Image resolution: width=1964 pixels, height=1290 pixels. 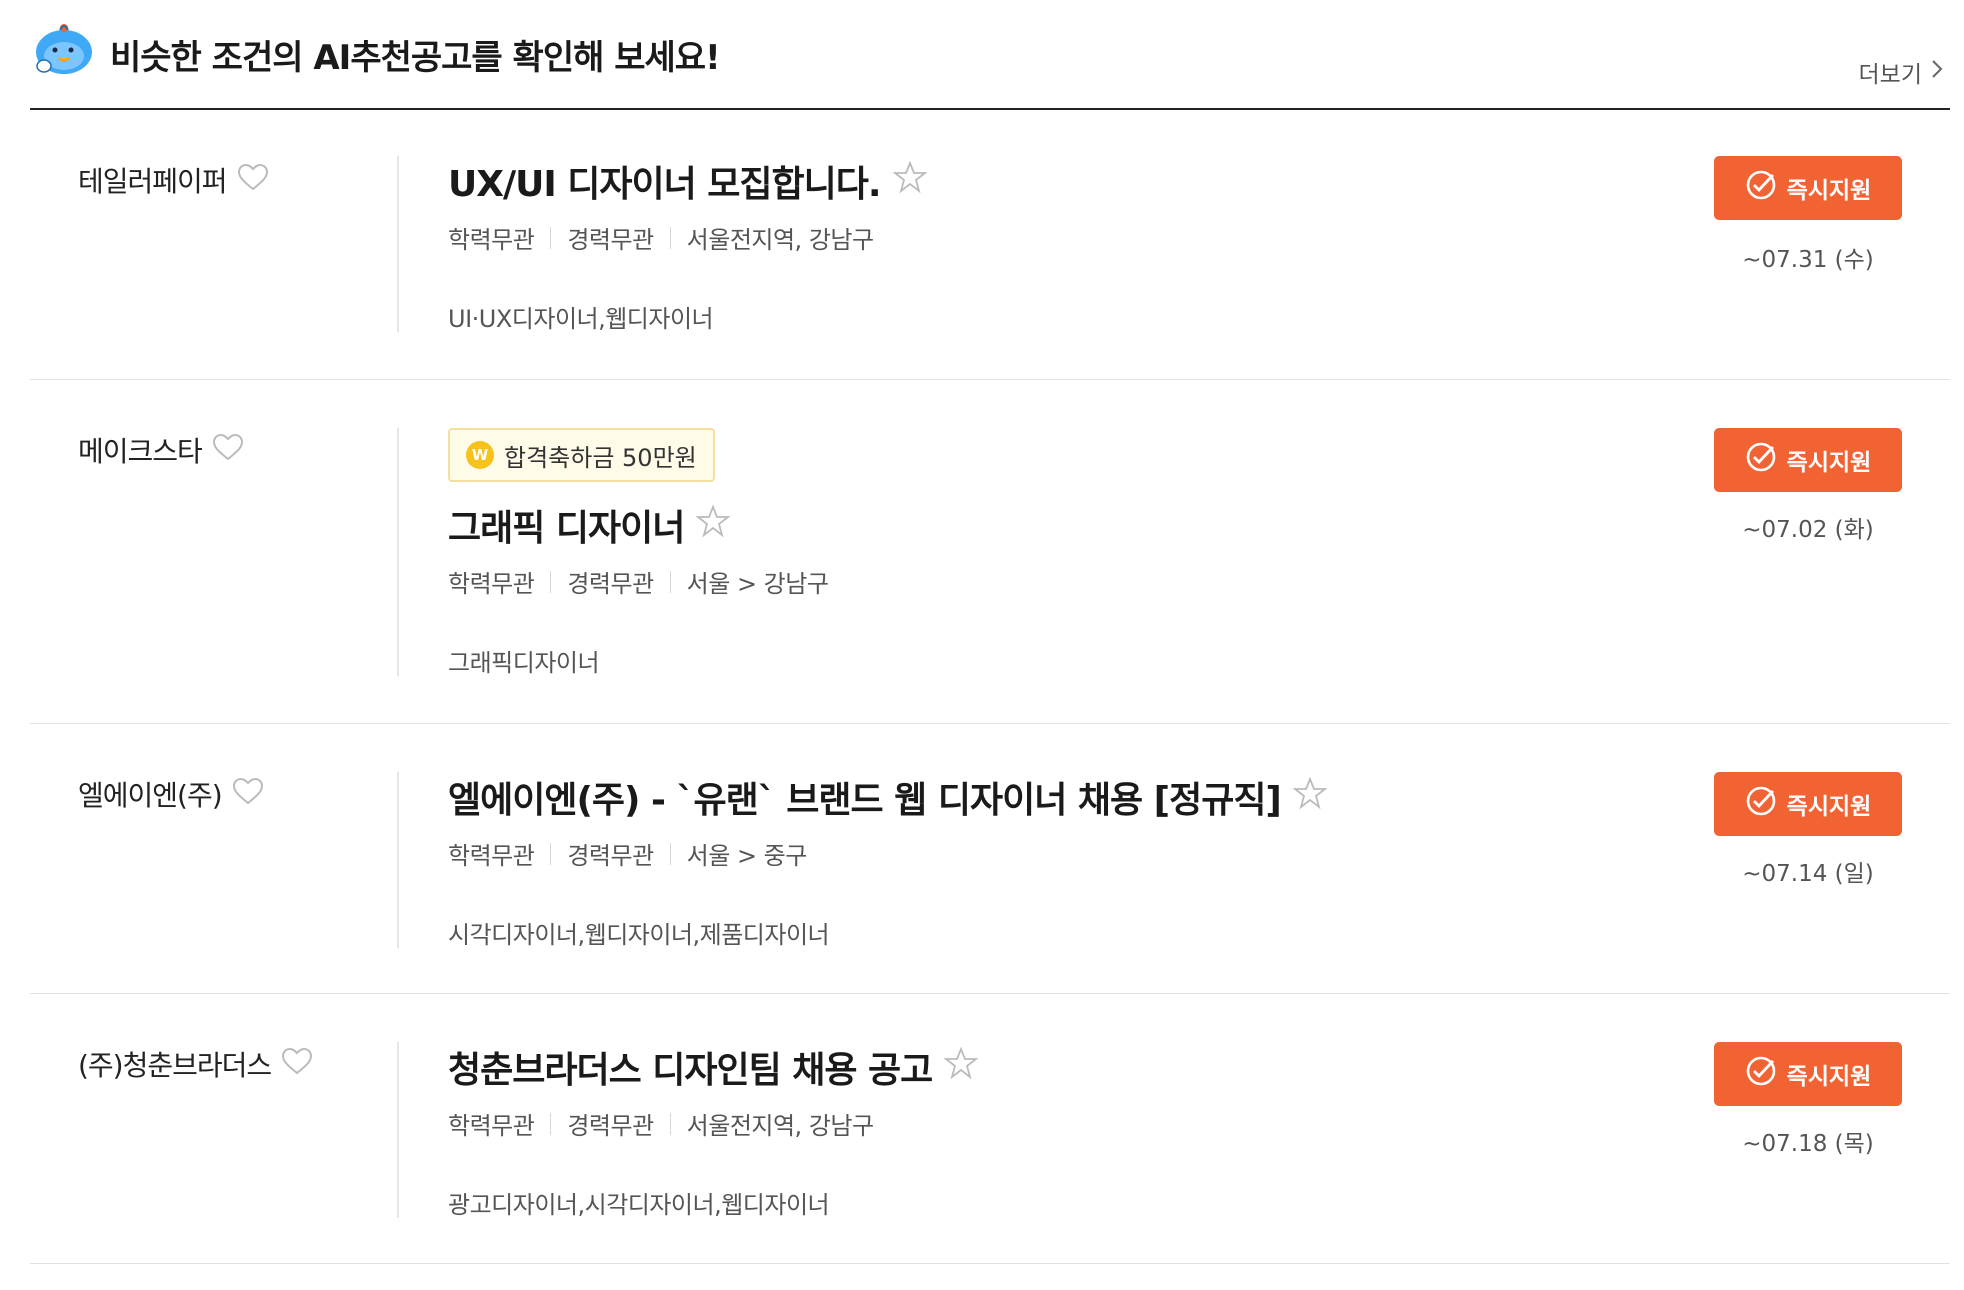 What do you see at coordinates (1048, 525) in the screenshot?
I see `job-title-wrap: 그래픽 디자이너` at bounding box center [1048, 525].